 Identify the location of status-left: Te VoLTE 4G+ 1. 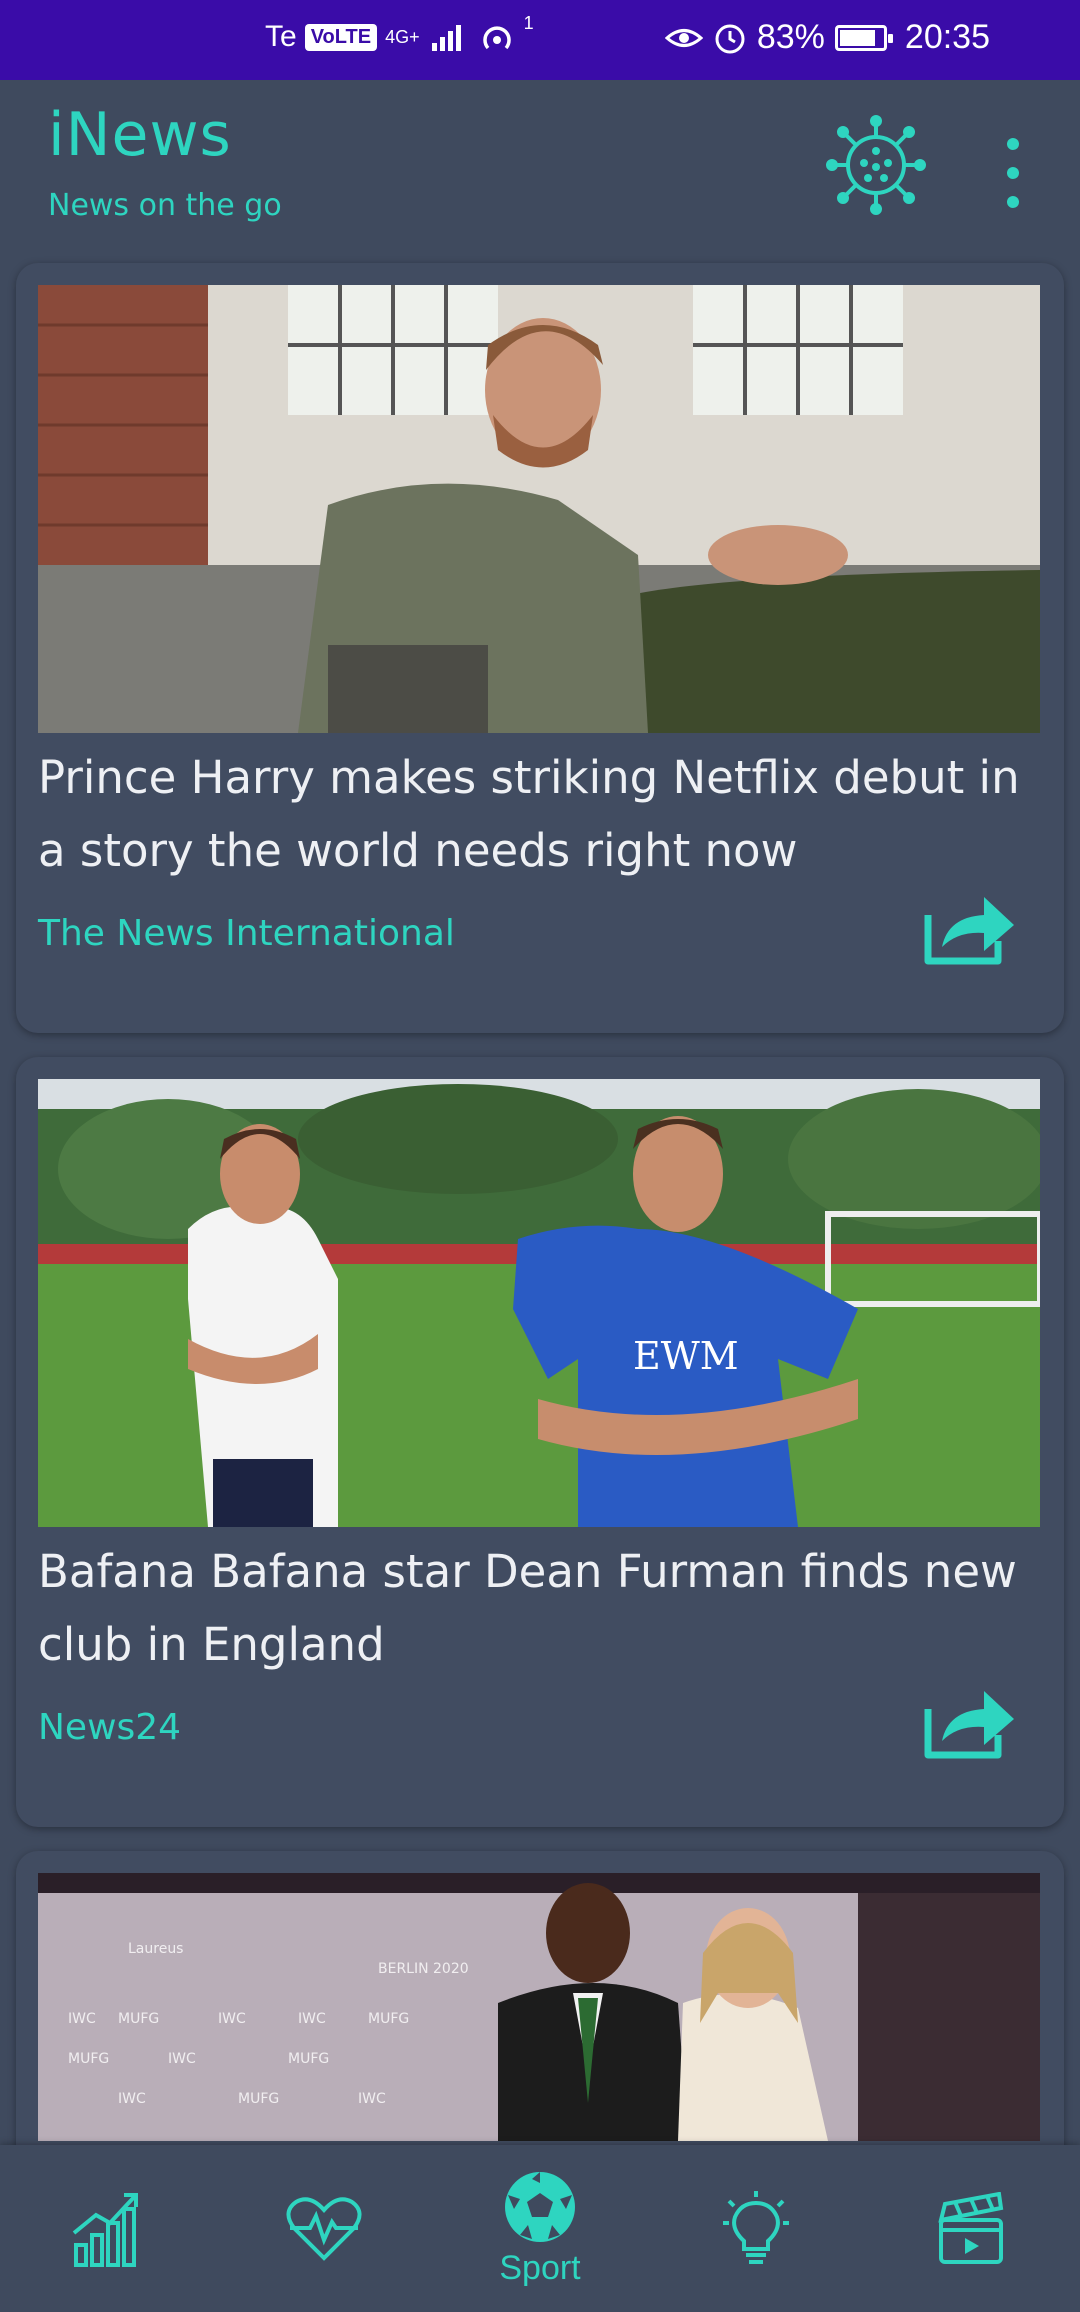
(399, 34).